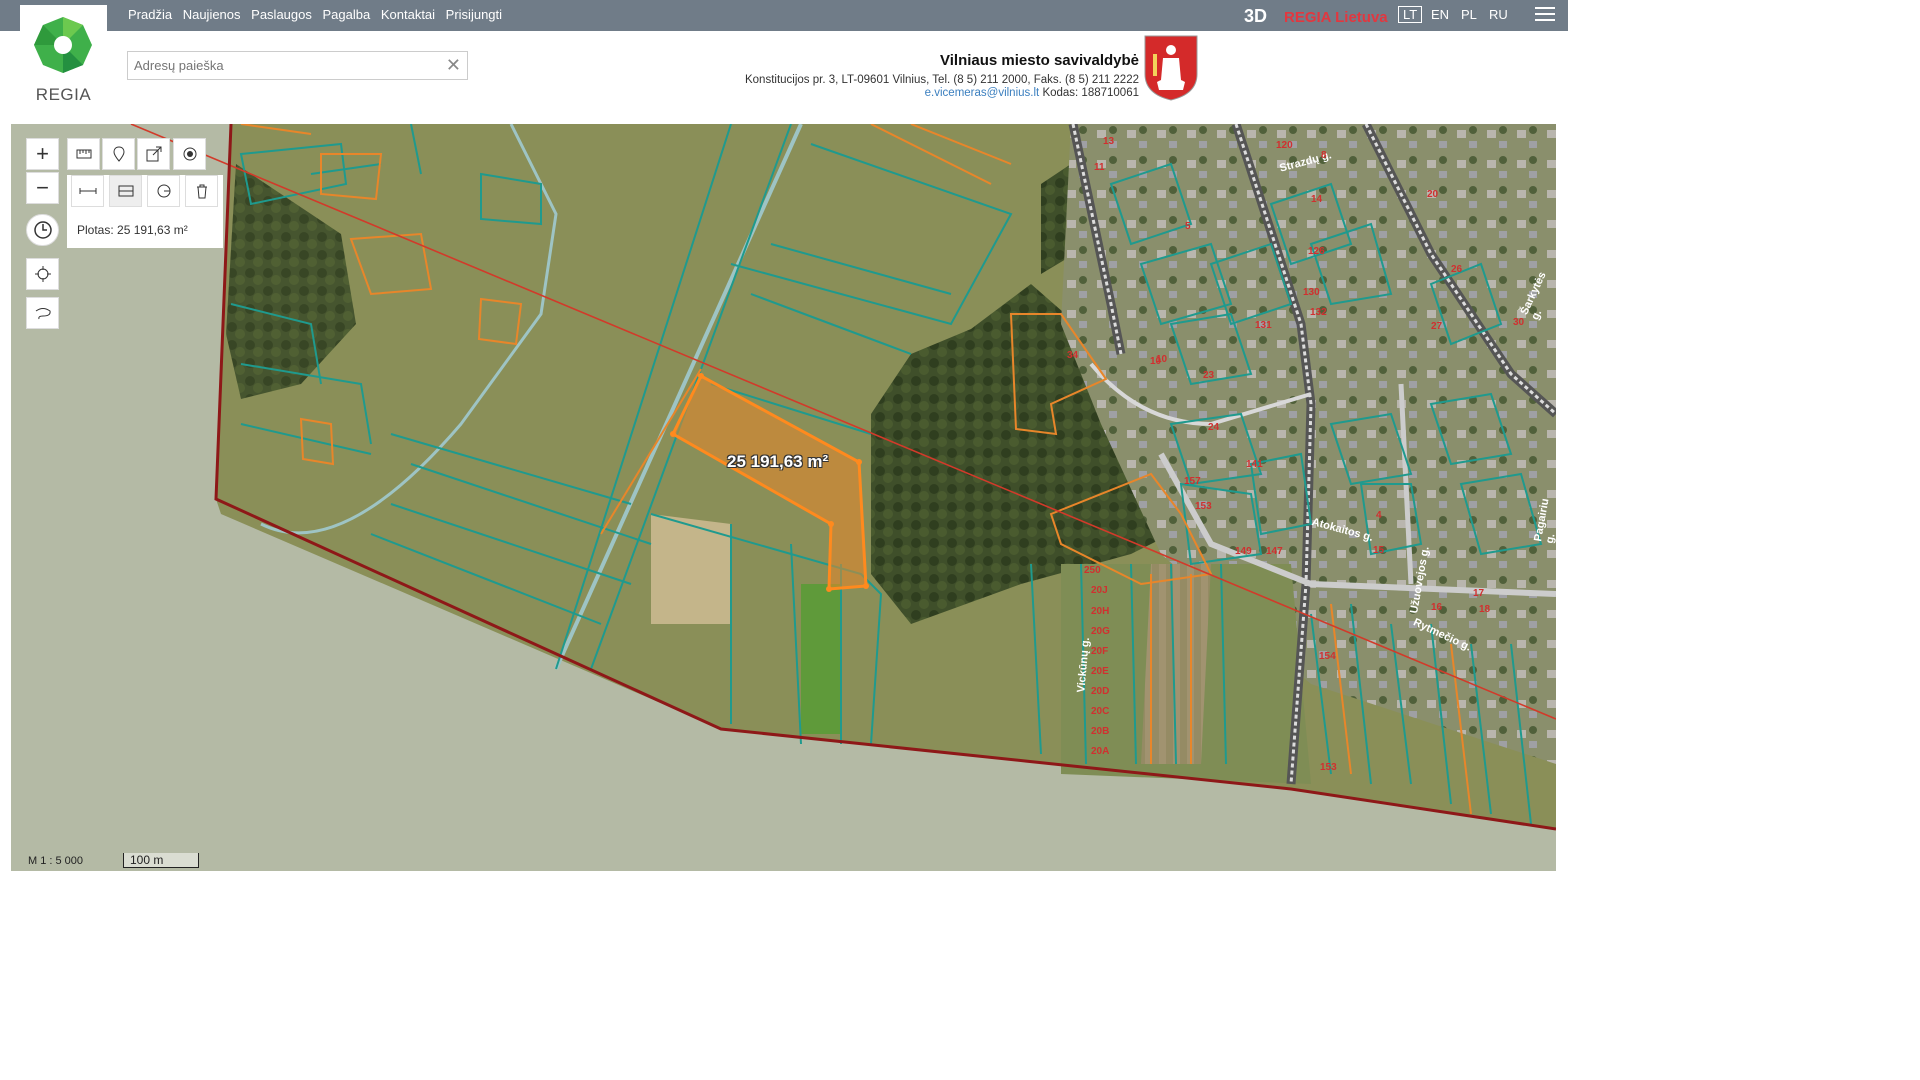 This screenshot has width=1920, height=1080. I want to click on parcel-number: 20B, so click(1100, 731).